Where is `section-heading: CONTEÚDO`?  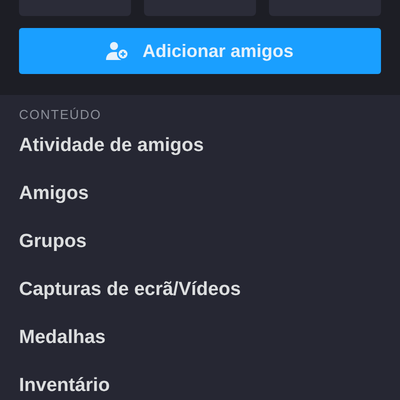 section-heading: CONTEÚDO is located at coordinates (60, 115).